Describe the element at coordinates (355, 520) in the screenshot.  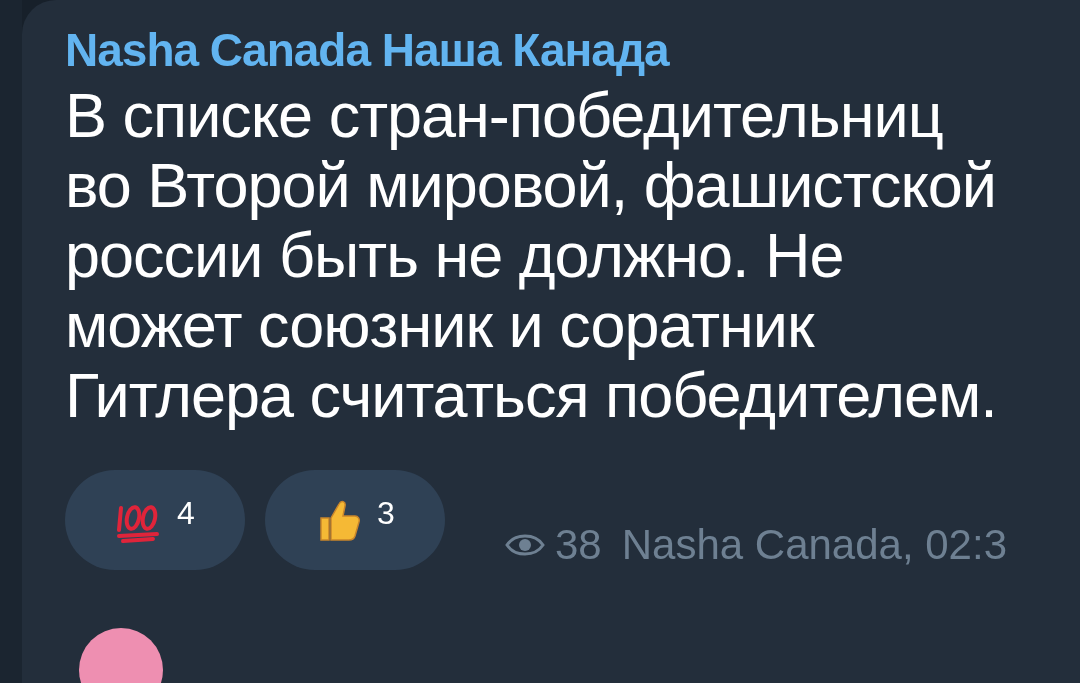
I see `reaction-button: 3` at that location.